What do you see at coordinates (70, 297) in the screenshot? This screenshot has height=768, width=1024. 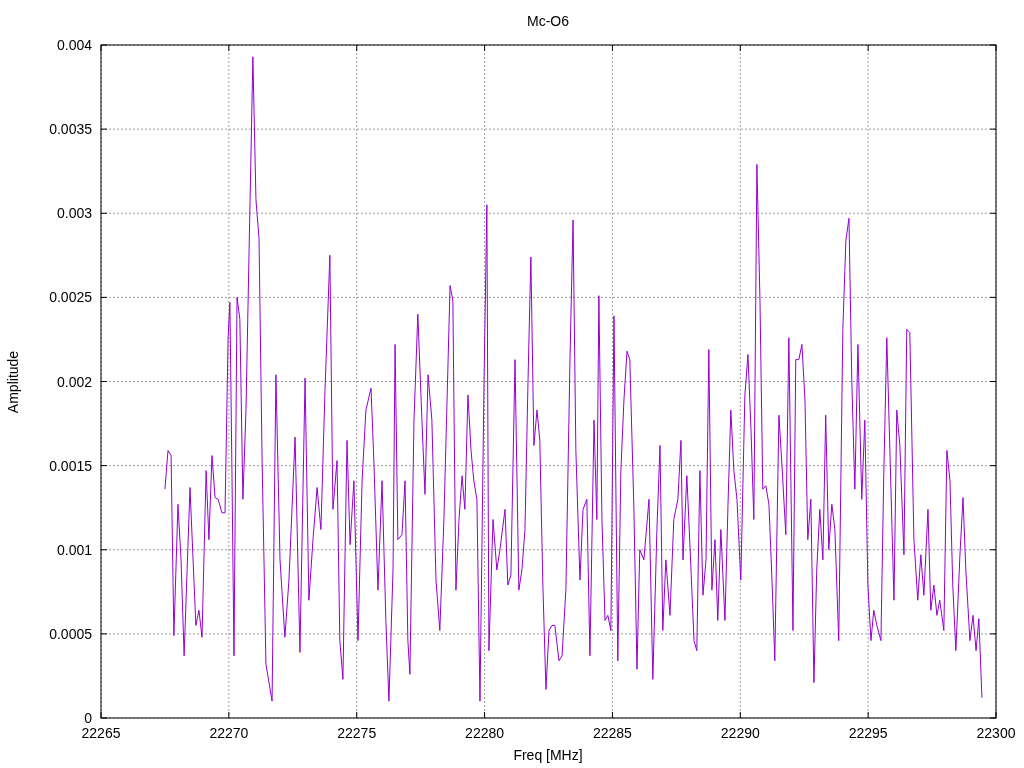 I see `y-tick-label: 0.0025` at bounding box center [70, 297].